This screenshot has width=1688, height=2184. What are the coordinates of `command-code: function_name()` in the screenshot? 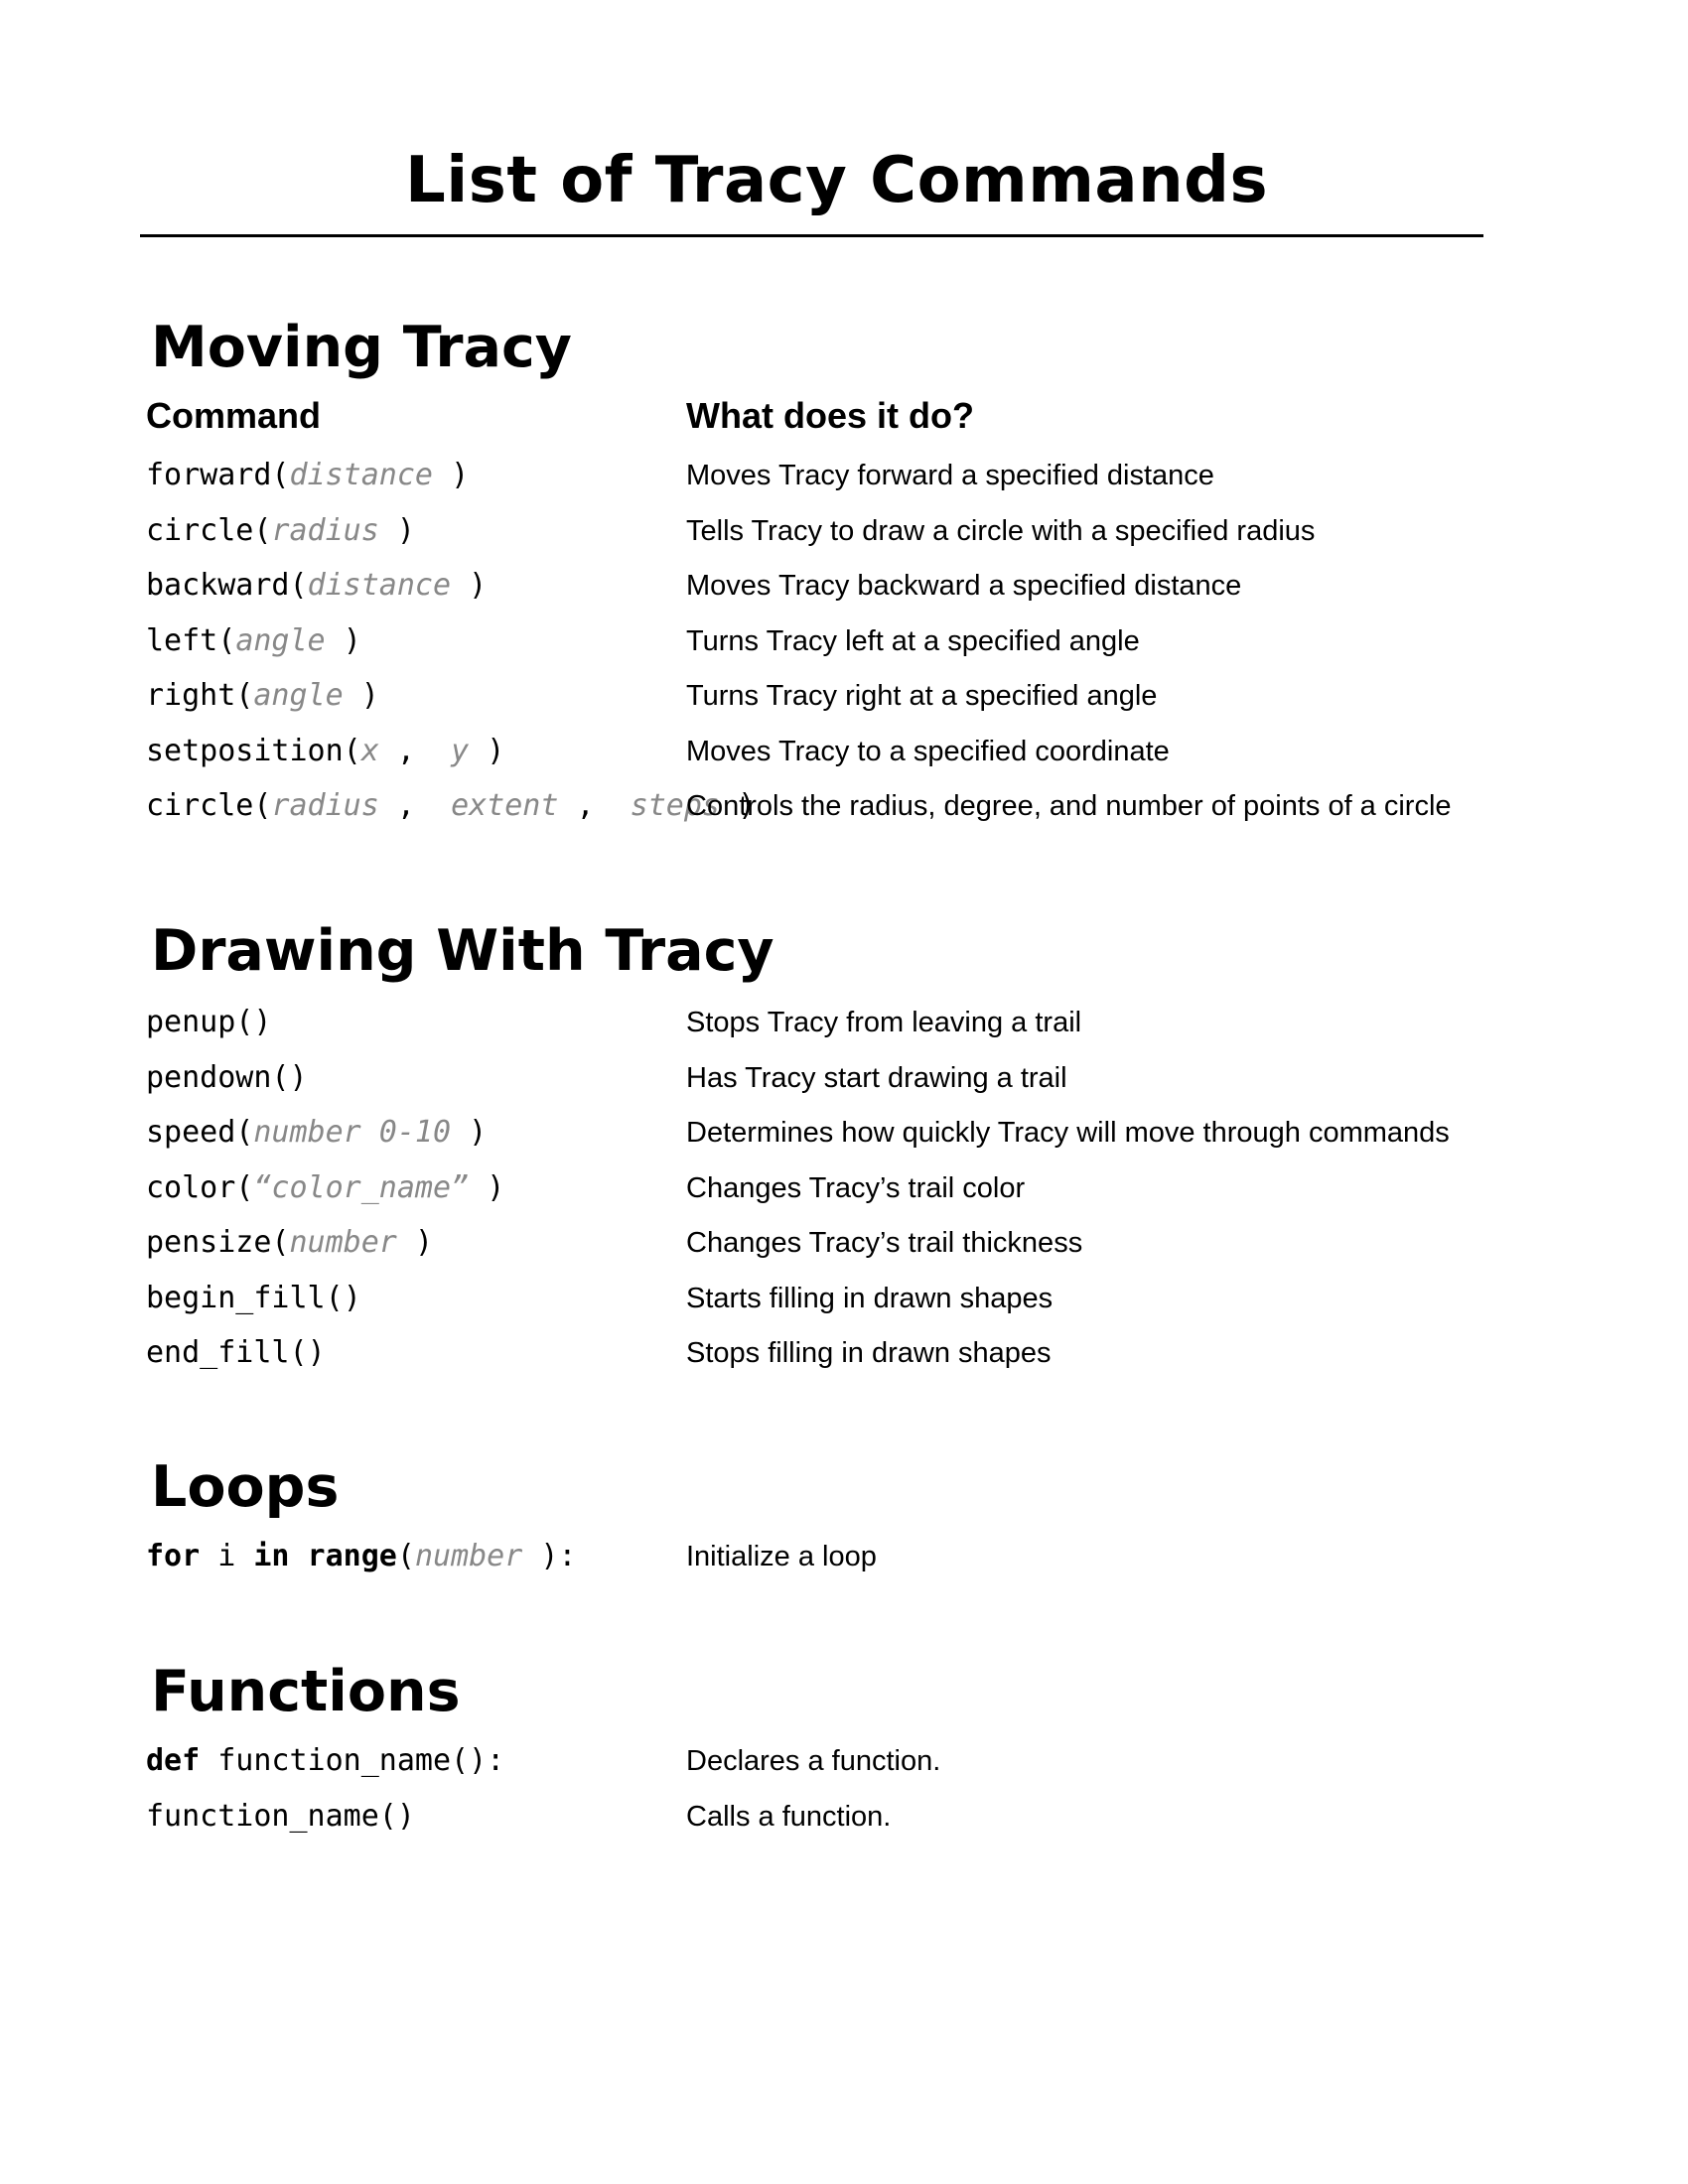 It's located at (280, 1817).